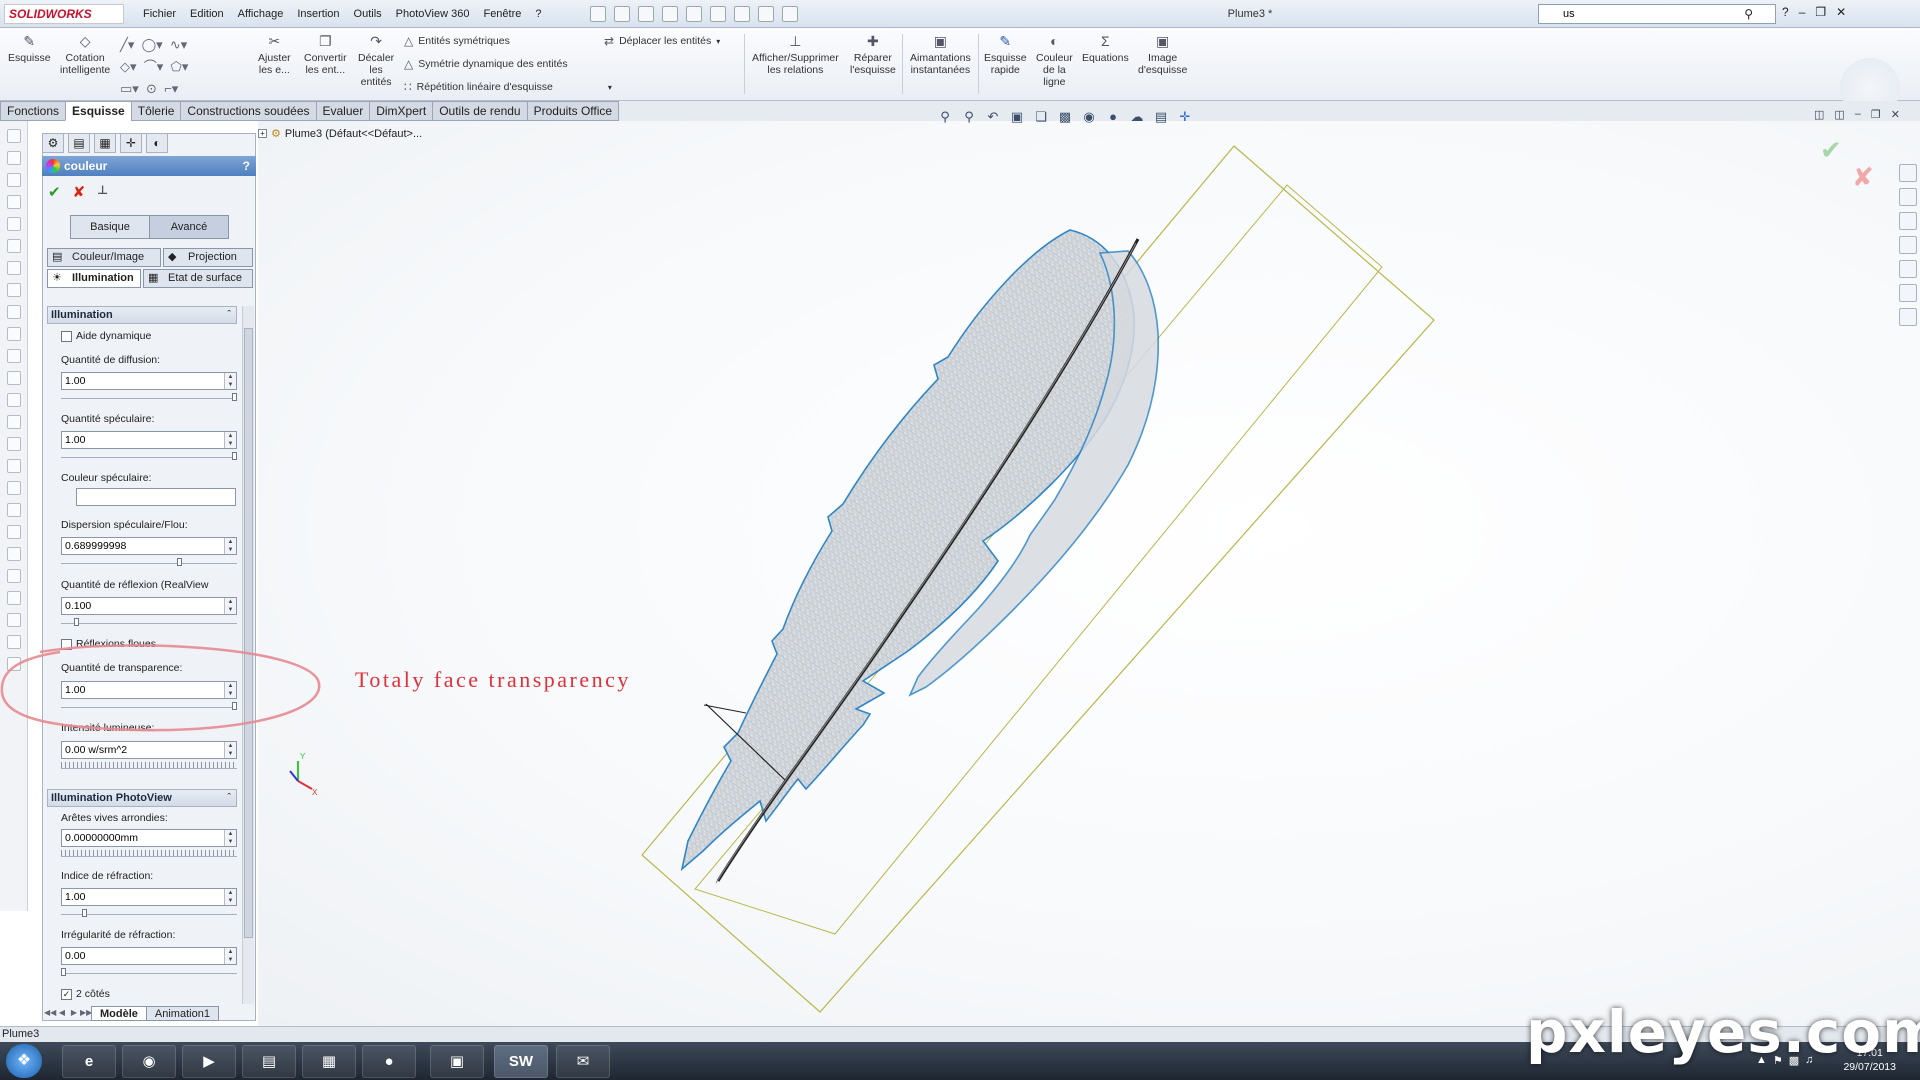  What do you see at coordinates (152, 44) in the screenshot?
I see `circle-icon: ◯▾` at bounding box center [152, 44].